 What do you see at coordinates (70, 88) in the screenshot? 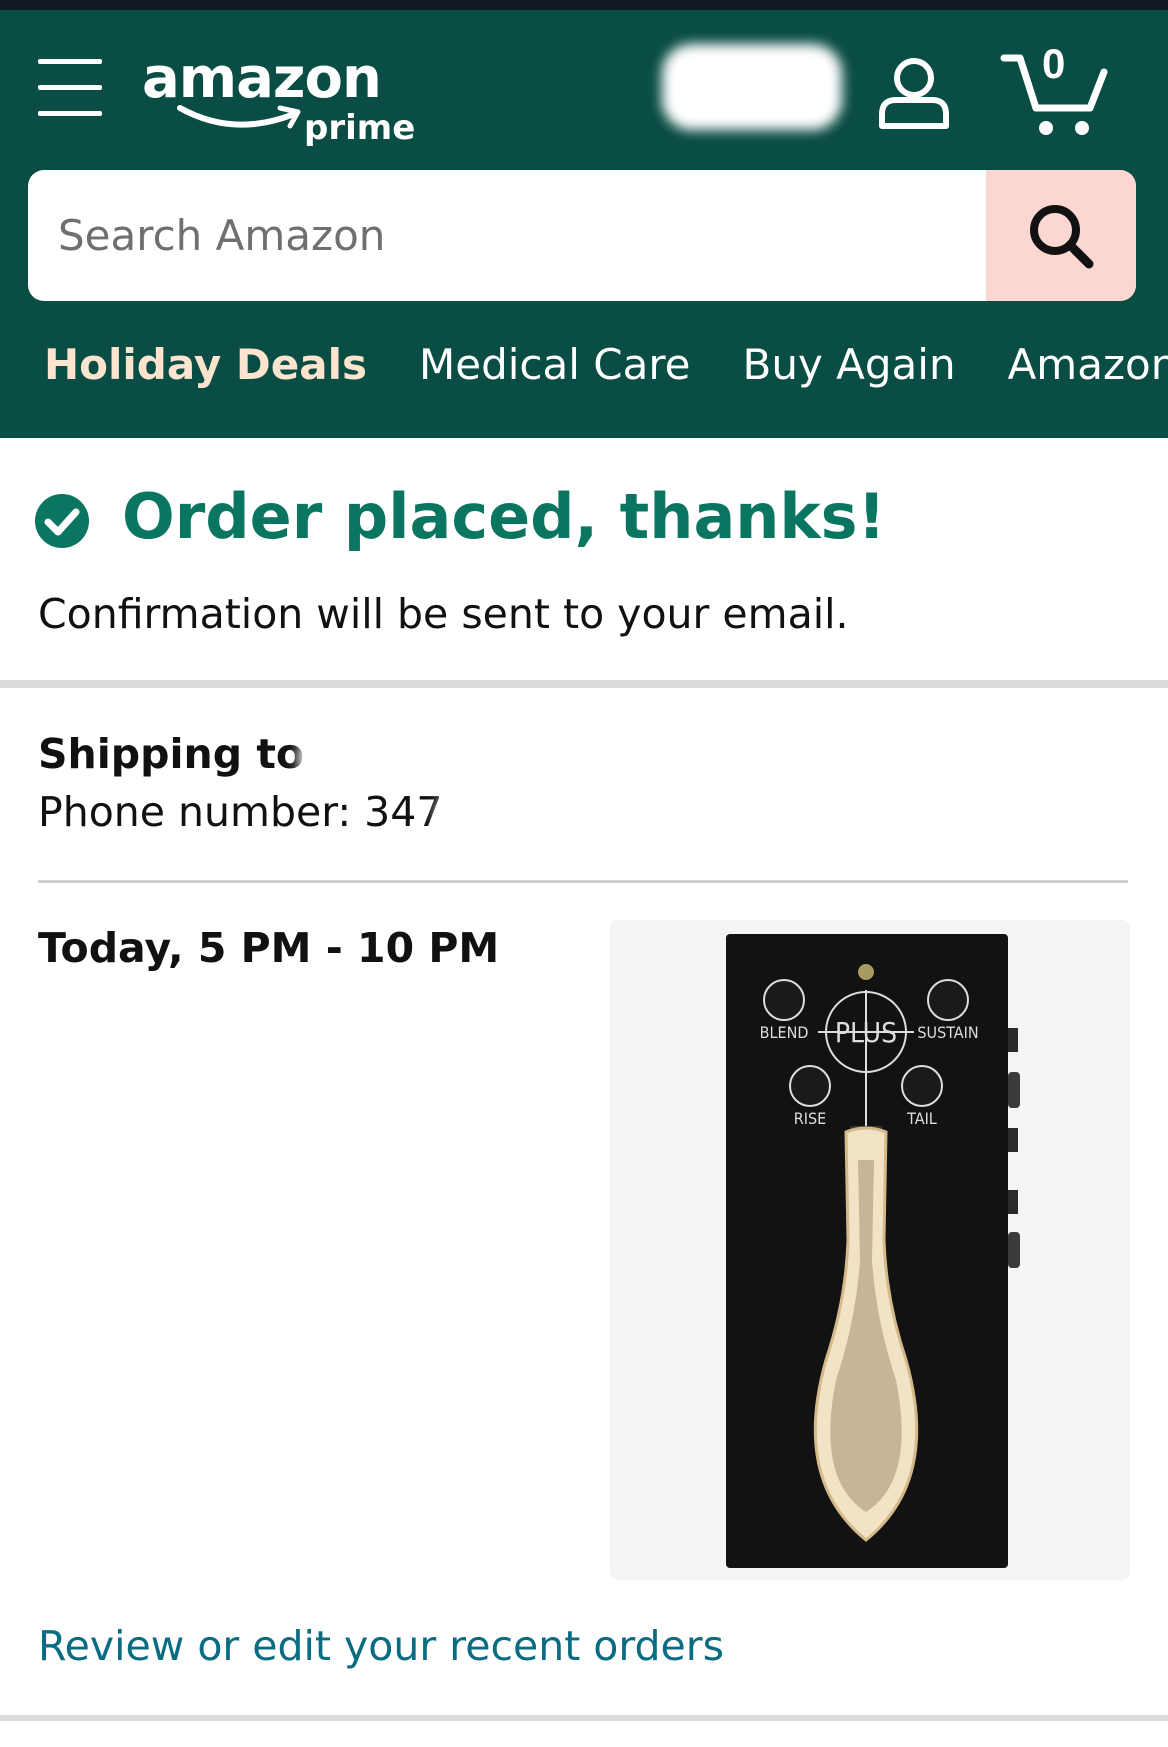
I see `menu-icon` at bounding box center [70, 88].